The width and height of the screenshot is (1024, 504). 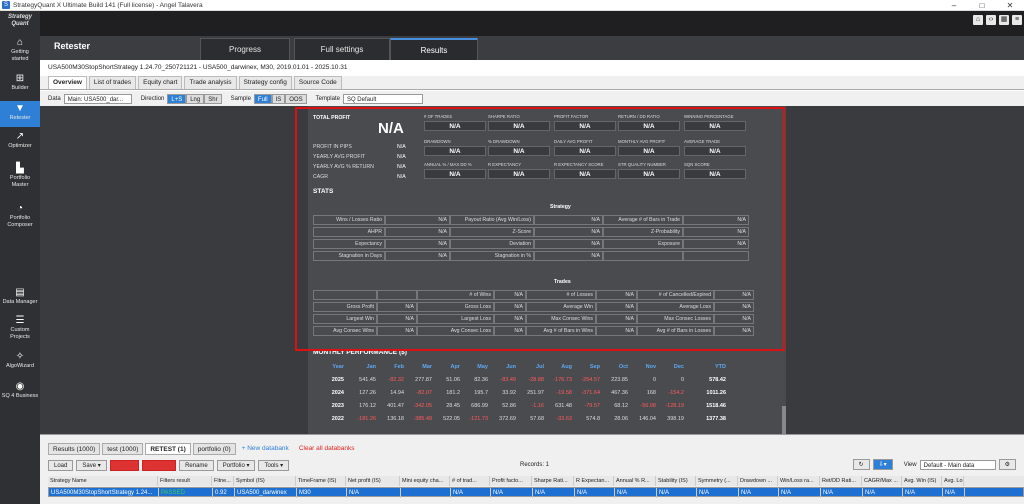 What do you see at coordinates (213, 98) in the screenshot?
I see `direction-short: Shr` at bounding box center [213, 98].